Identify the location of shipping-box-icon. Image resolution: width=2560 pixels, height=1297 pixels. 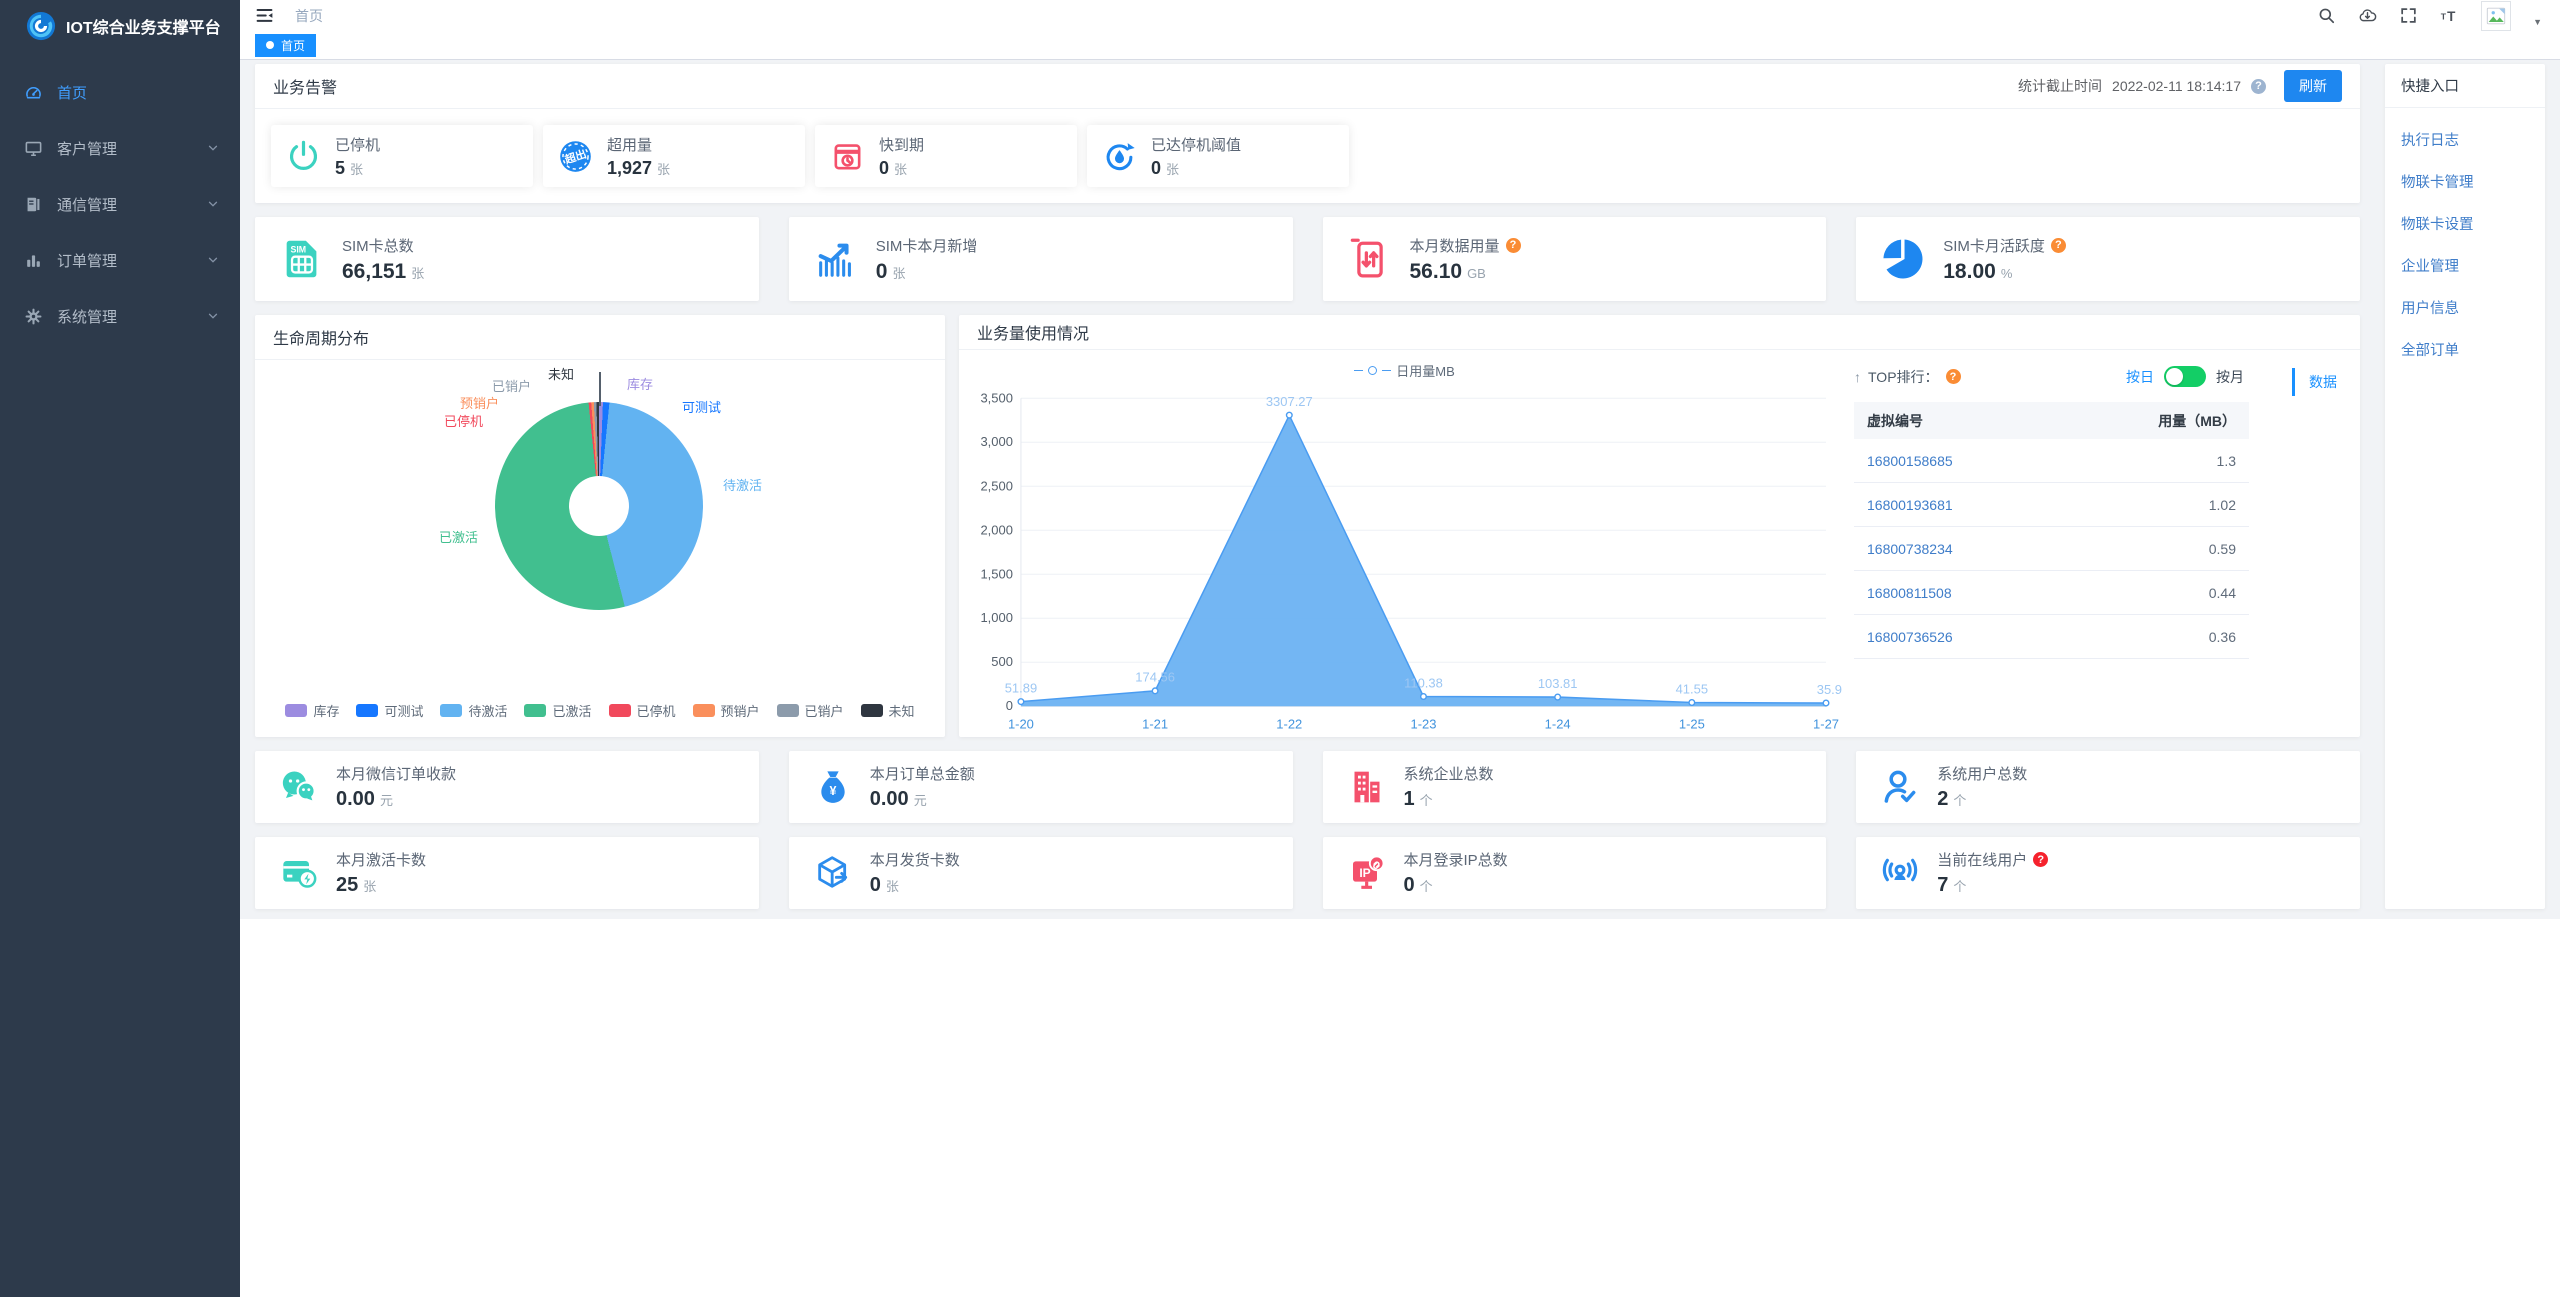
(833, 873).